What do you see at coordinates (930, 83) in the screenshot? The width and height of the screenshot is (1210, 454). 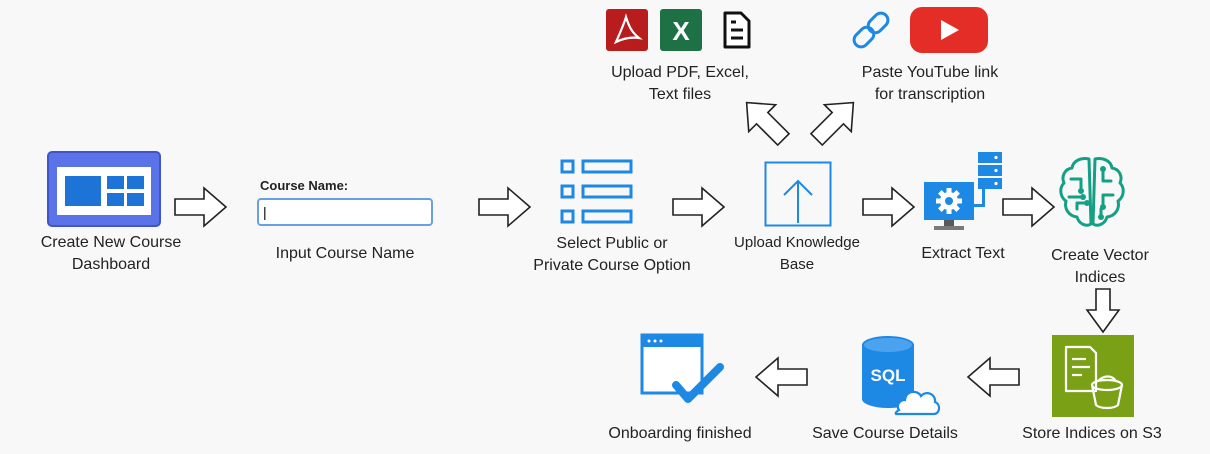 I see `youtube-label: Paste YouTube link for transcription` at bounding box center [930, 83].